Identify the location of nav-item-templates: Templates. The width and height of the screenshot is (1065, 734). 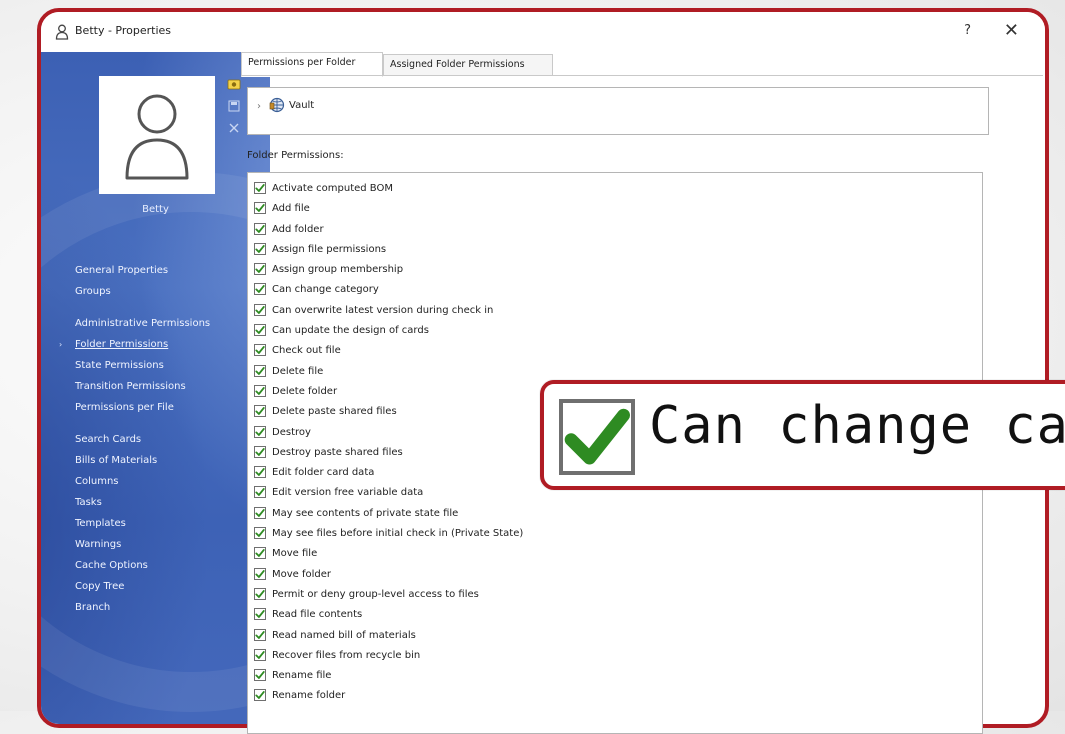
(142, 523).